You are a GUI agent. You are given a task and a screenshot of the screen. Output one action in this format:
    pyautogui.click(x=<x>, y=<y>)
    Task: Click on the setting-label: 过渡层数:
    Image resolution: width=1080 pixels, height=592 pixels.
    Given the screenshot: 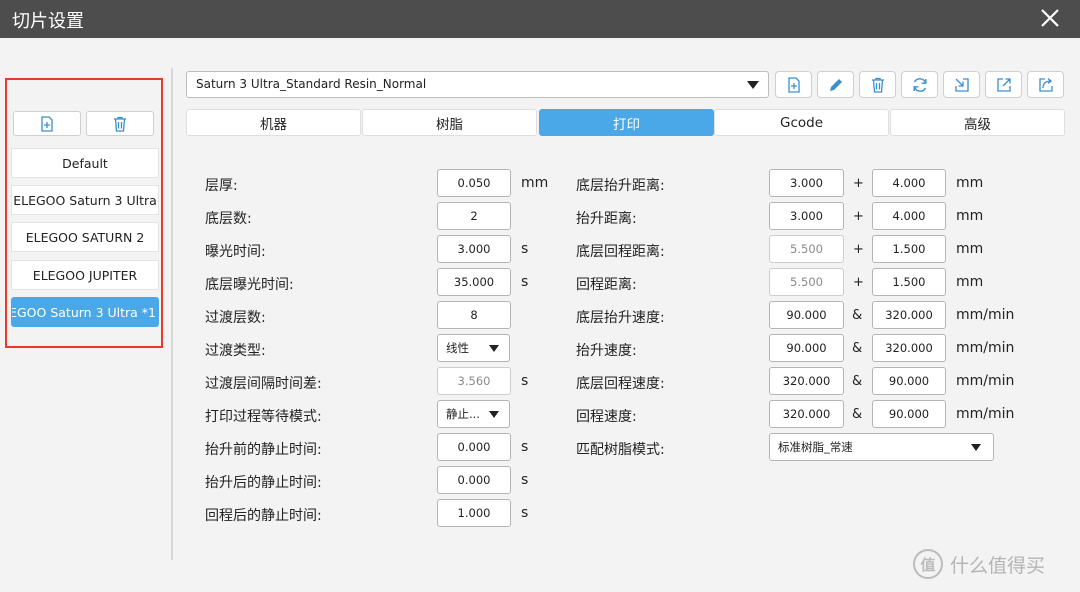 What is the action you would take?
    pyautogui.click(x=235, y=318)
    